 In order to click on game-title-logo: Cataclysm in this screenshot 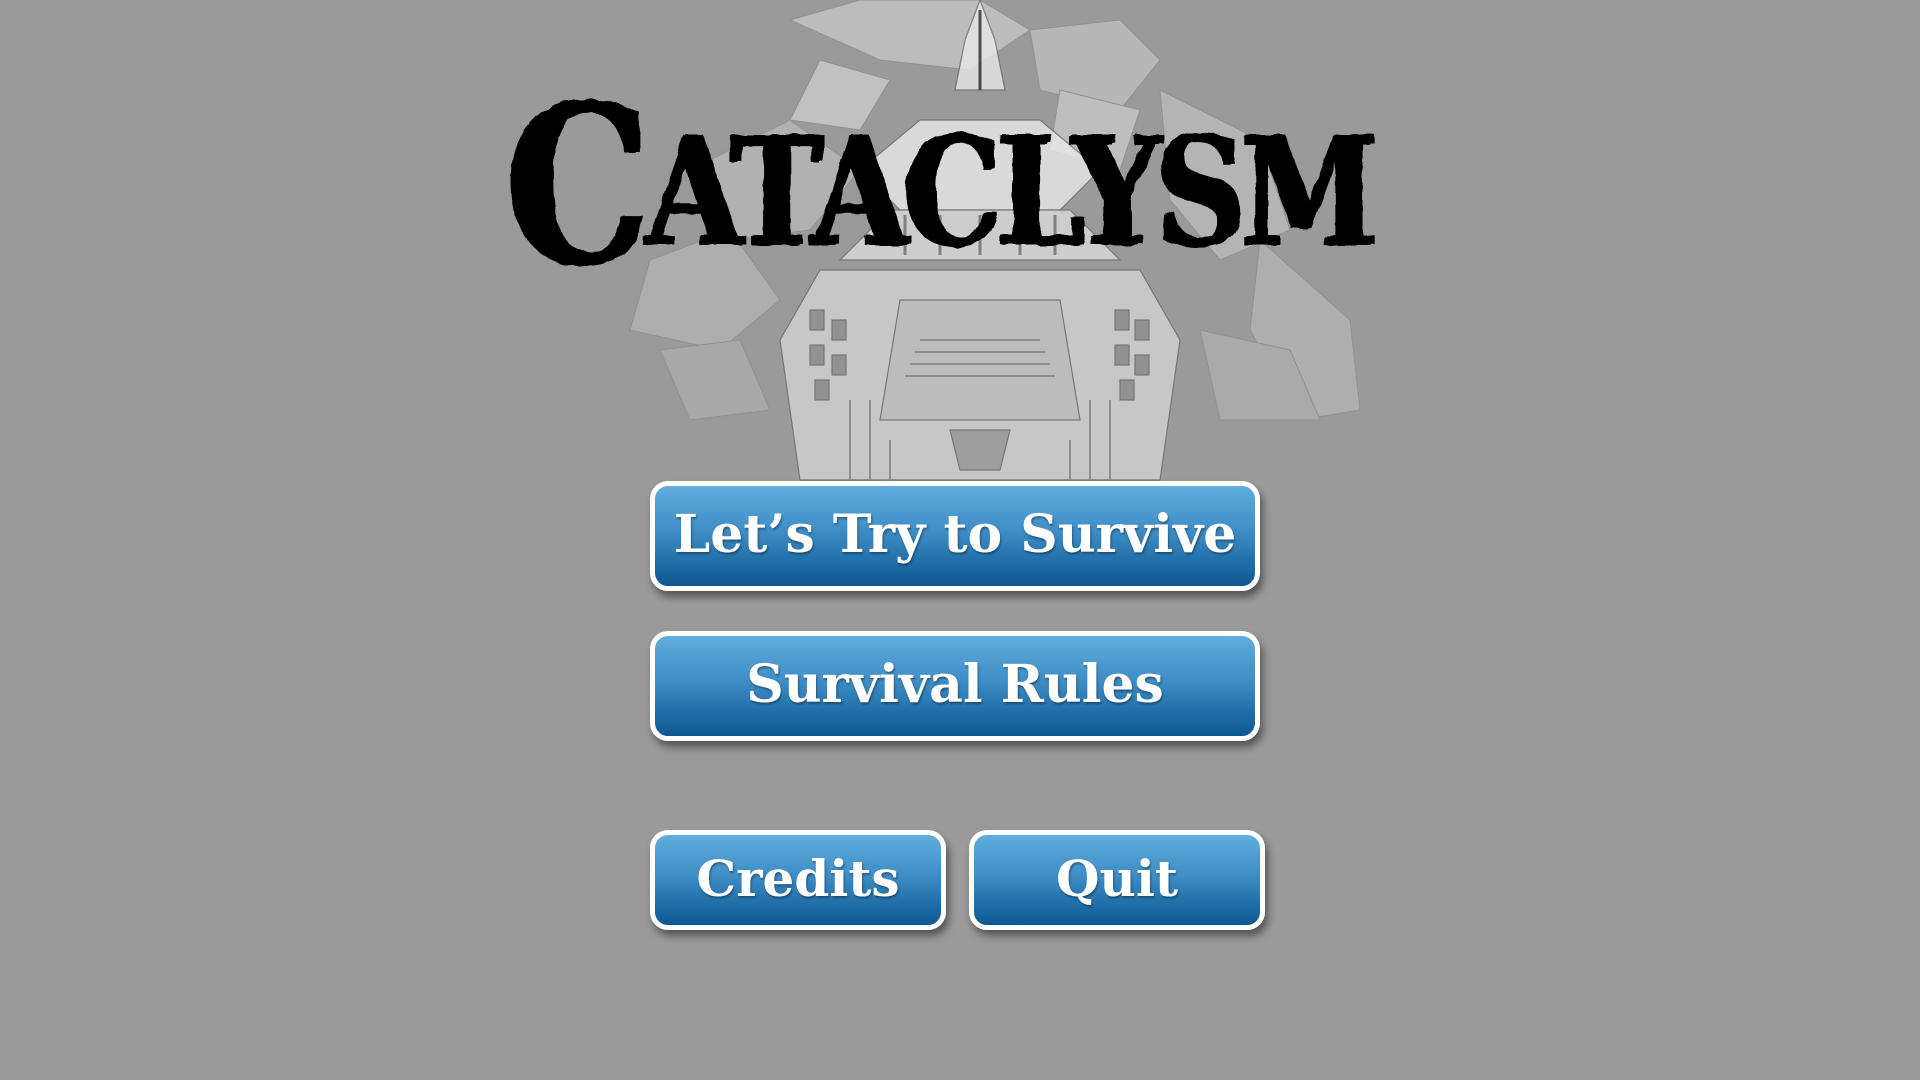, I will do `click(941, 184)`.